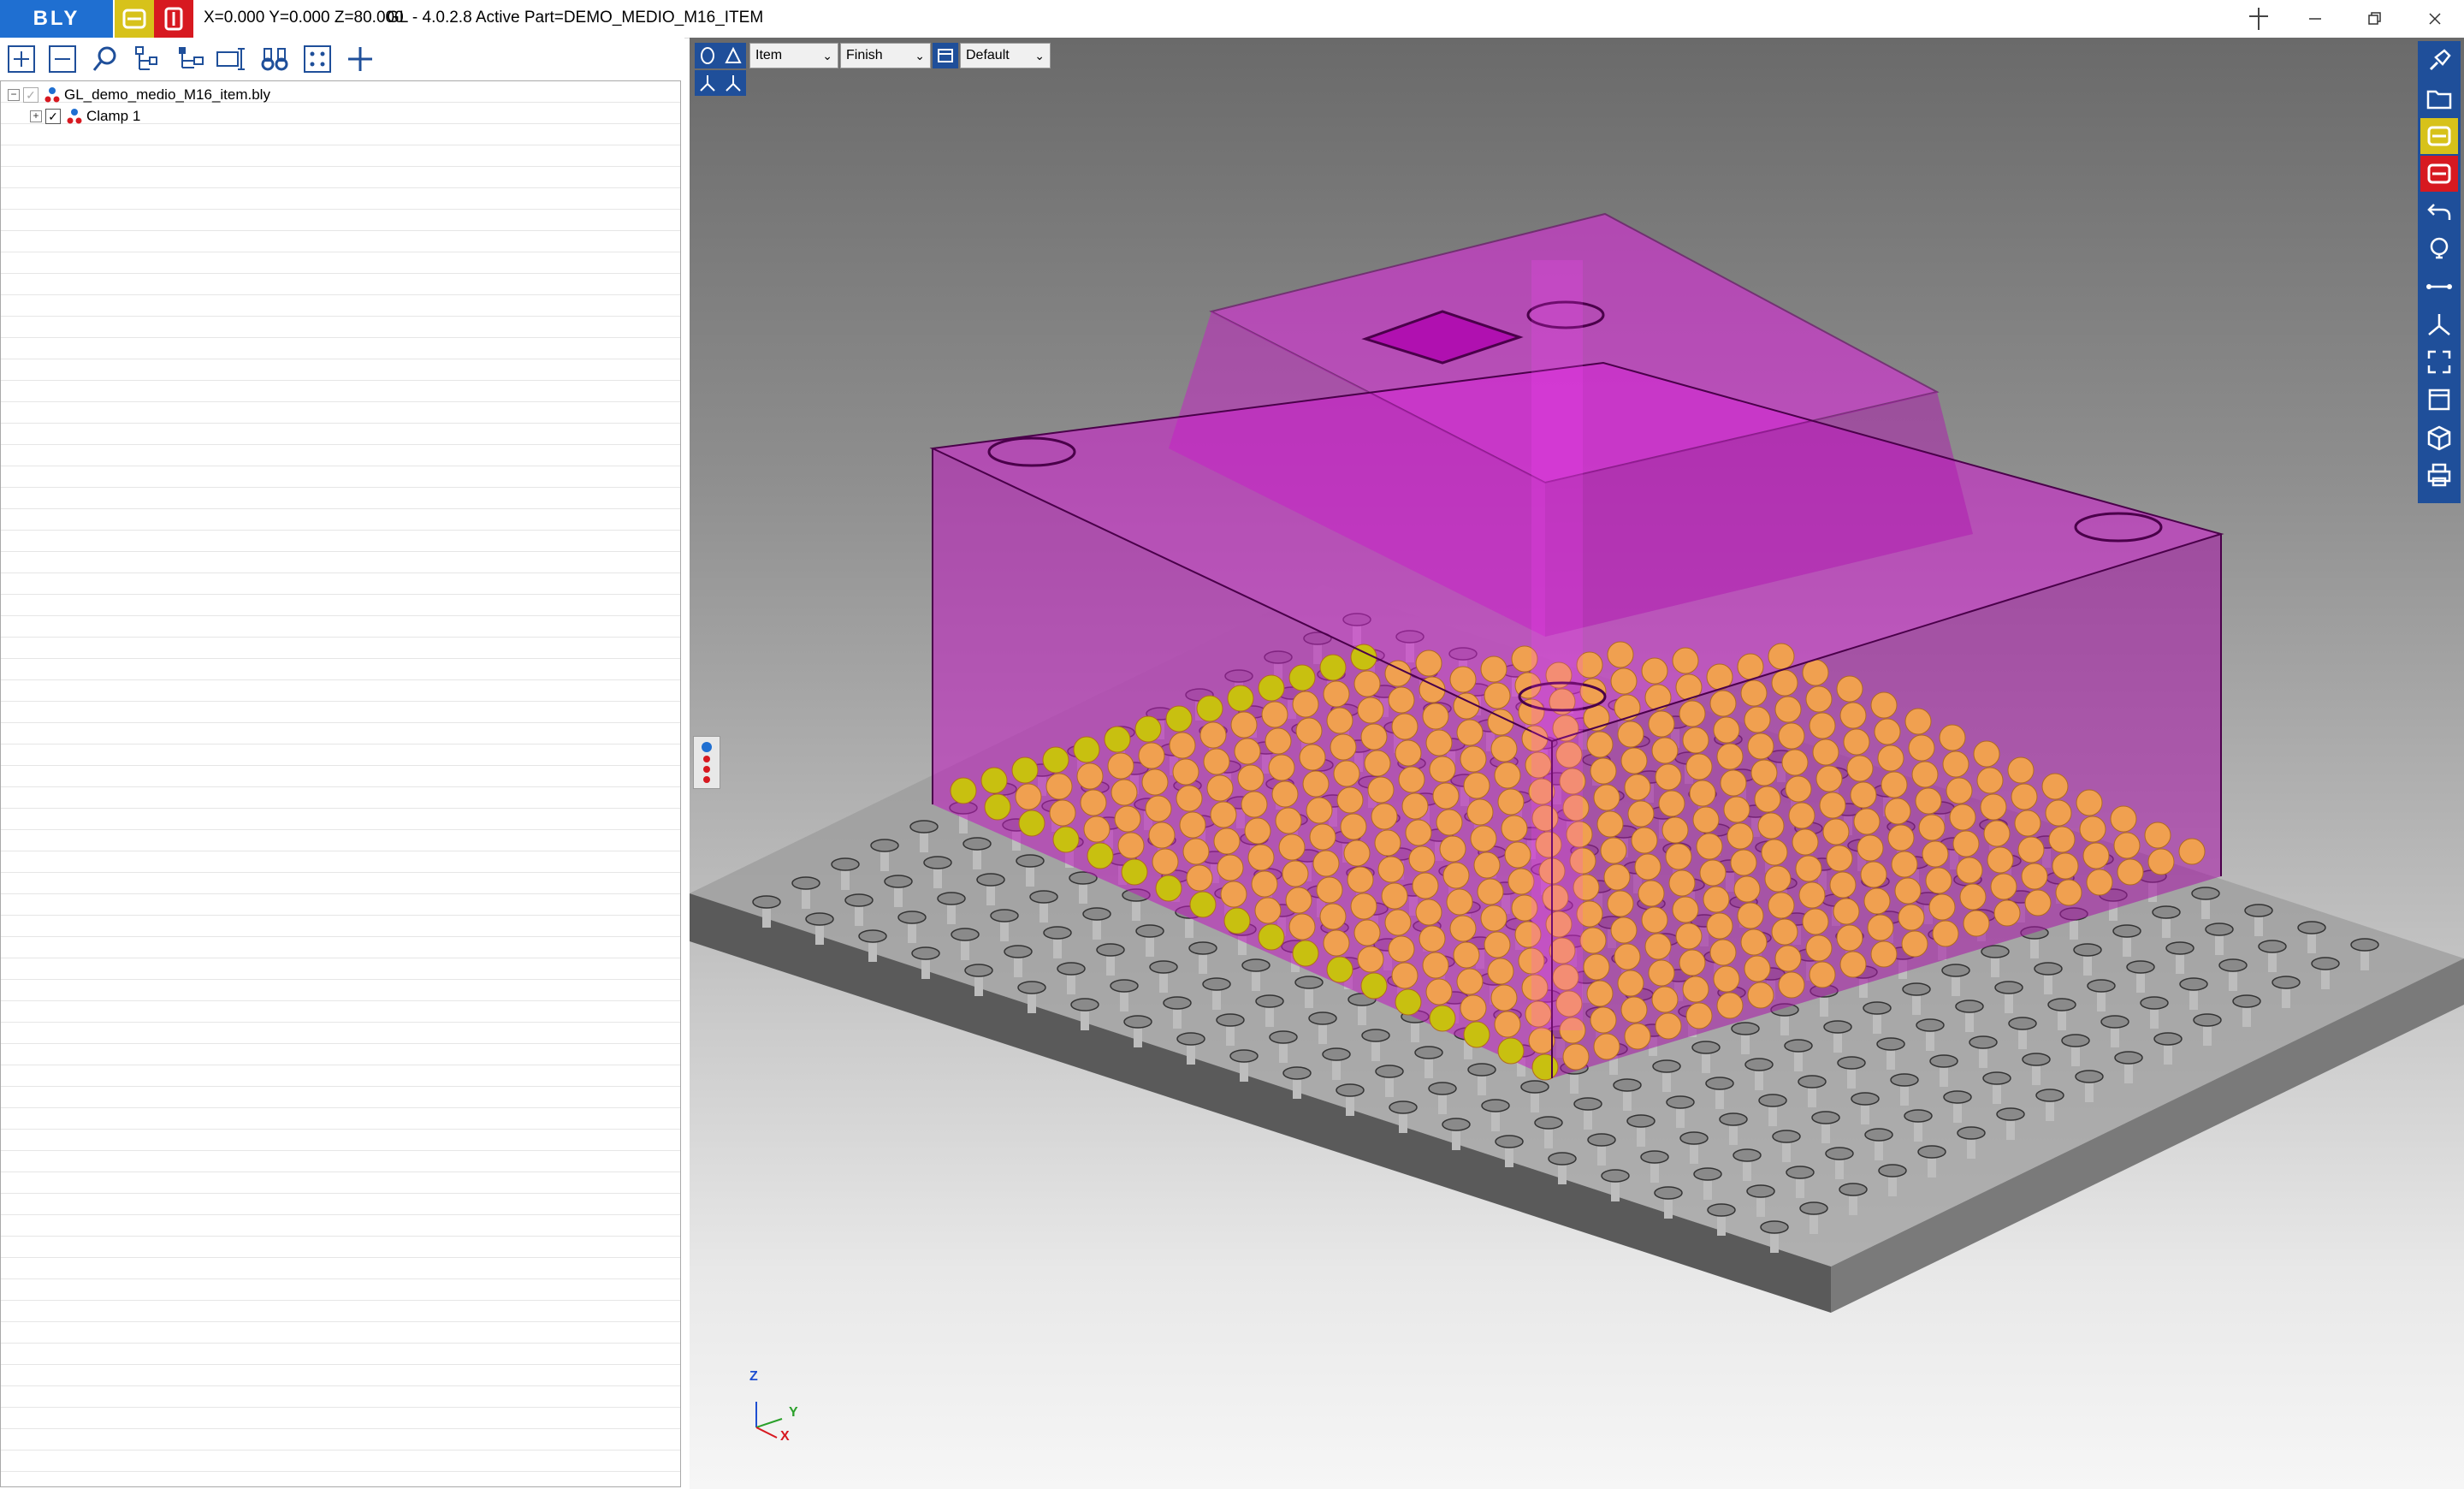  I want to click on tree-structure-button, so click(148, 59).